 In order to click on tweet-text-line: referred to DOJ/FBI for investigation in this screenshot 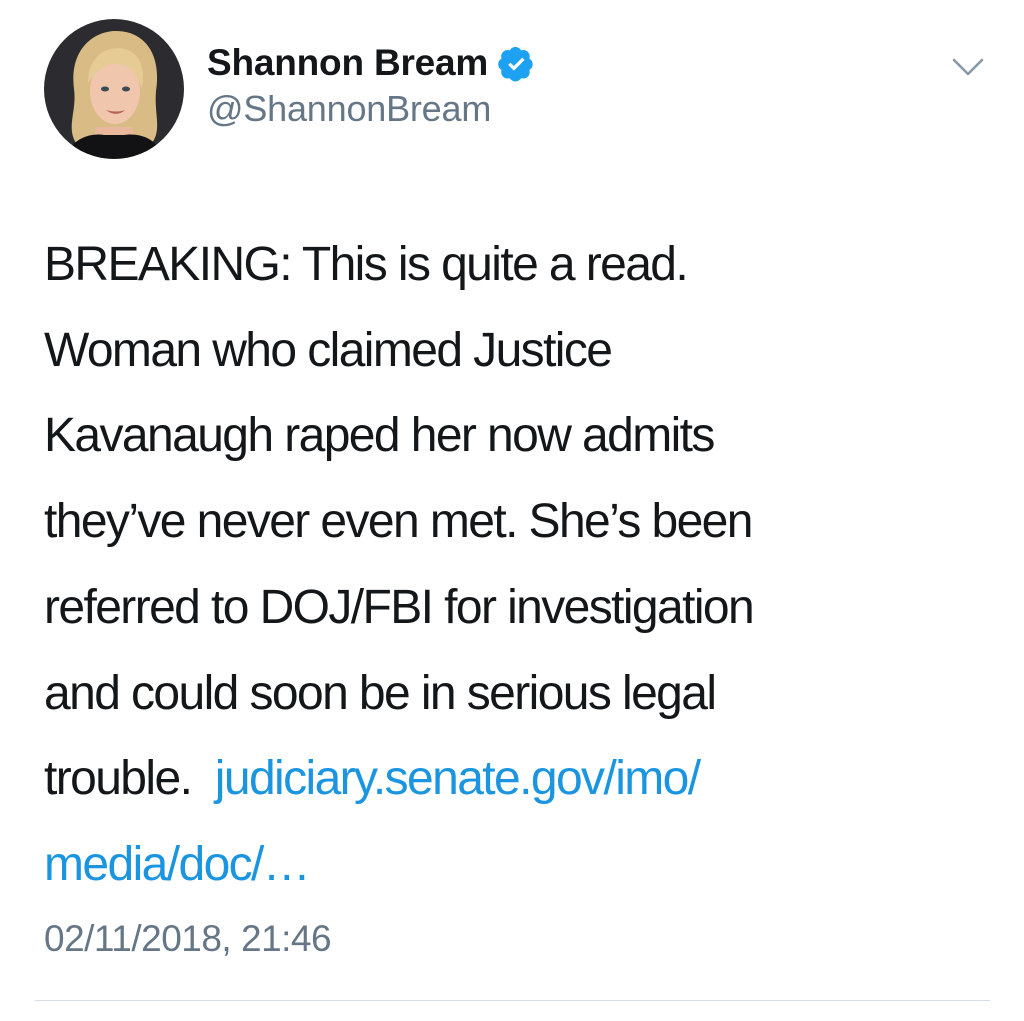, I will do `click(399, 607)`.